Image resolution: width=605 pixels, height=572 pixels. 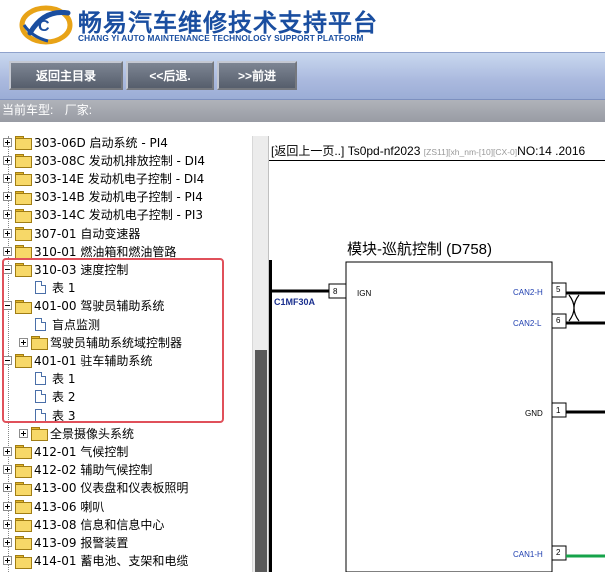 I want to click on svg-text: C, so click(x=44, y=26).